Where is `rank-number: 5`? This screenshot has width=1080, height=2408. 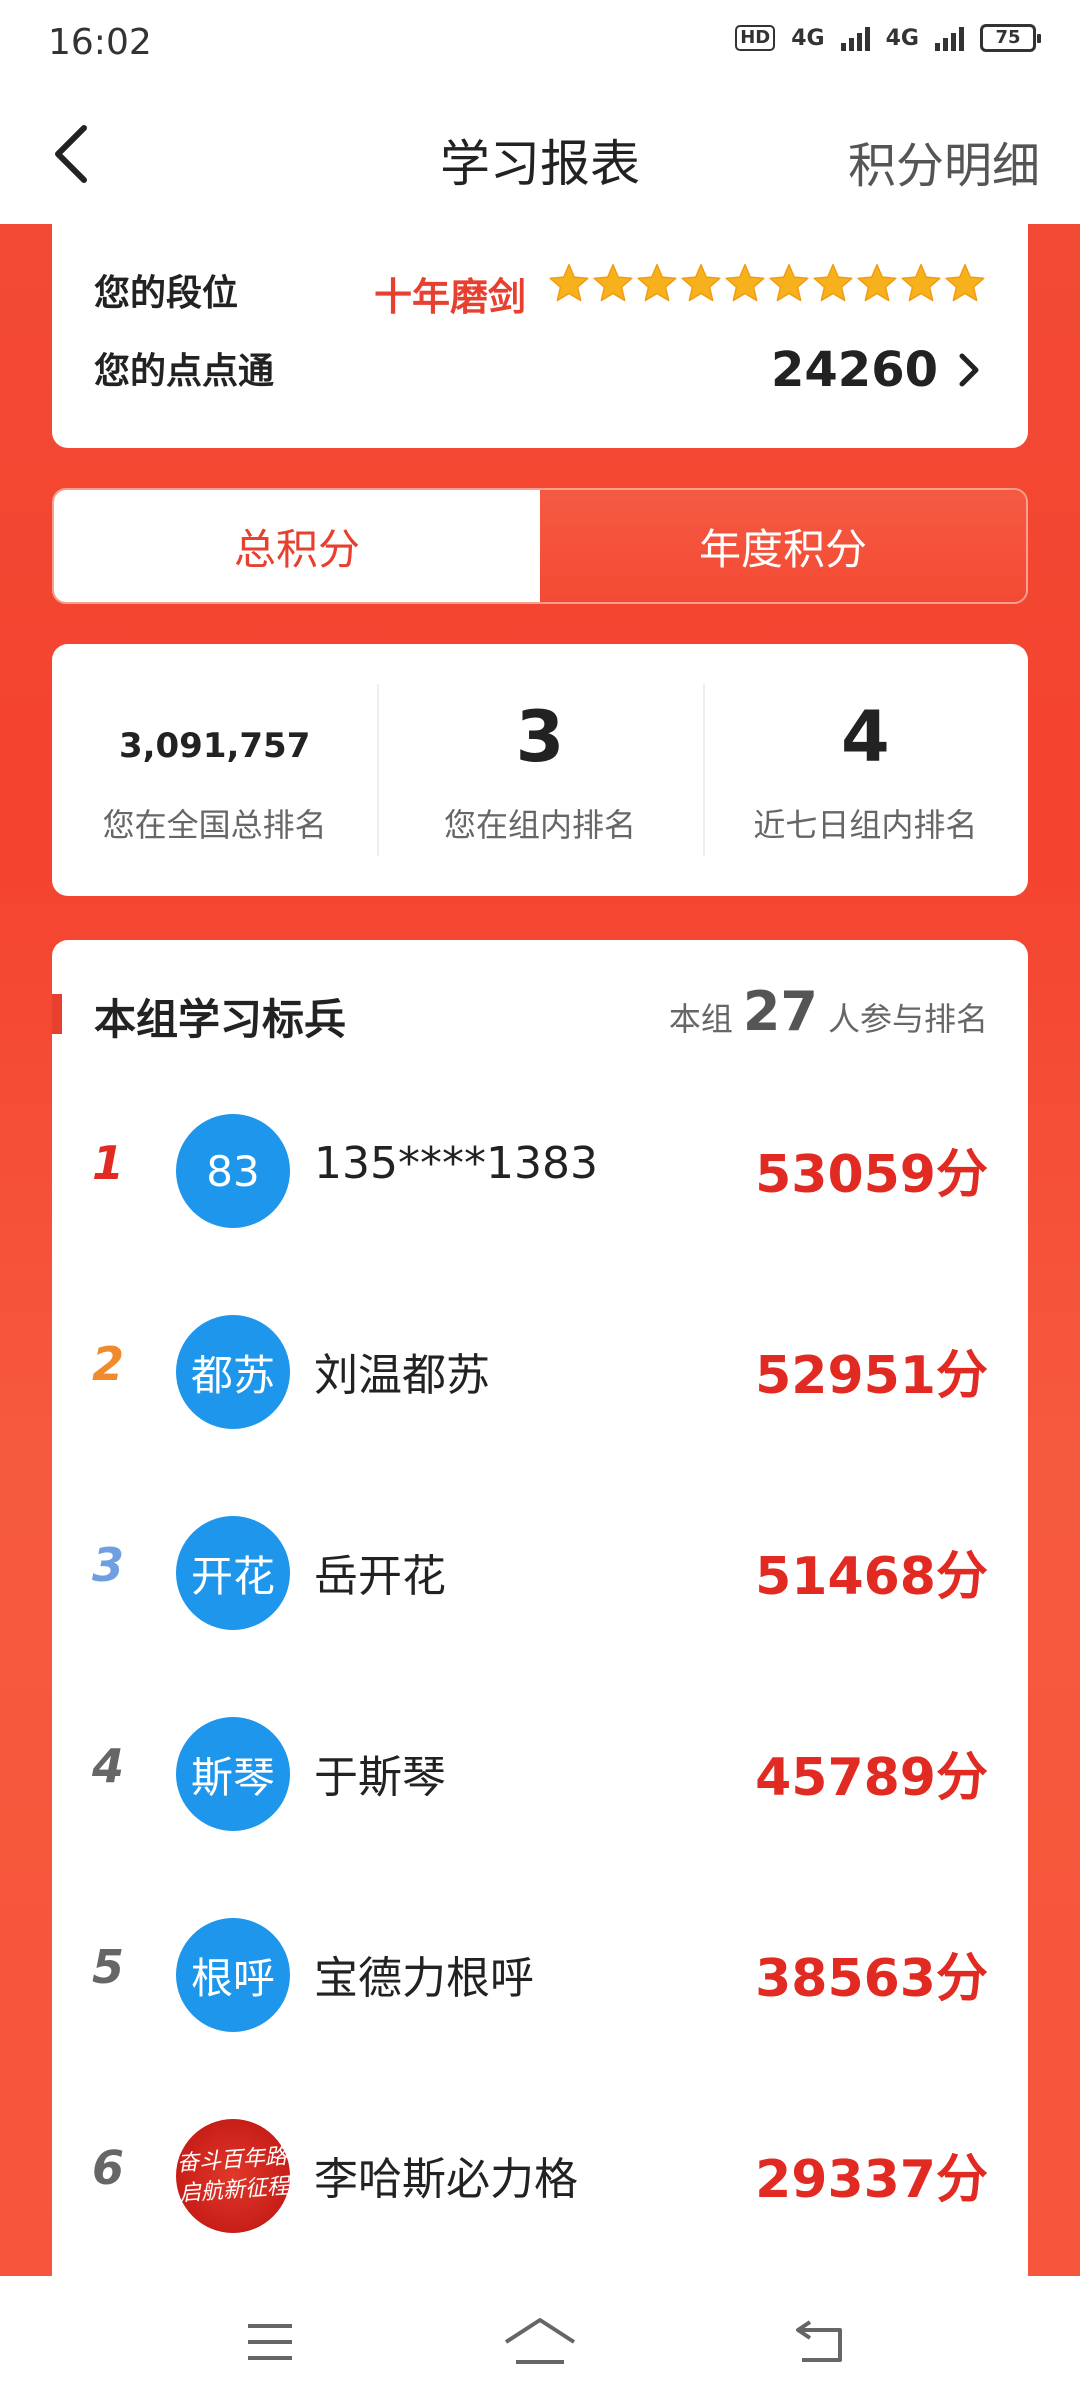 rank-number: 5 is located at coordinates (108, 1967).